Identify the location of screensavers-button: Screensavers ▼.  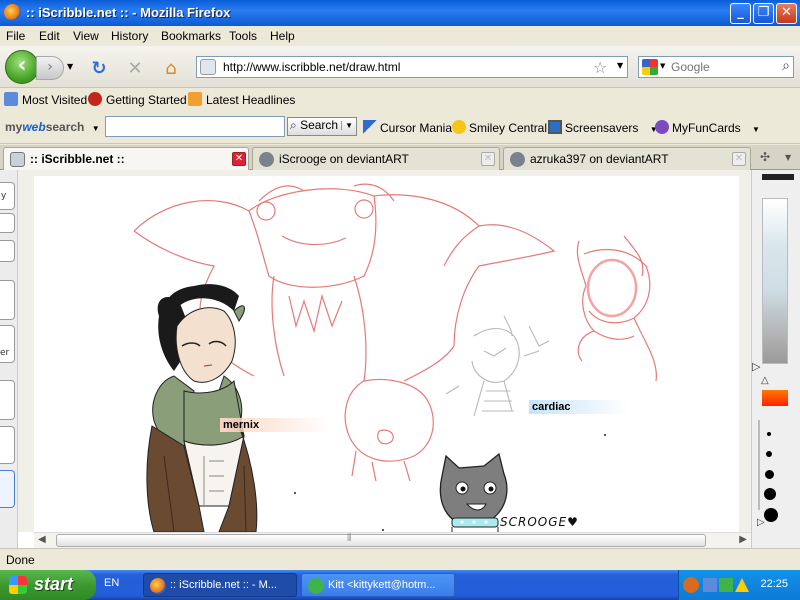
(603, 127).